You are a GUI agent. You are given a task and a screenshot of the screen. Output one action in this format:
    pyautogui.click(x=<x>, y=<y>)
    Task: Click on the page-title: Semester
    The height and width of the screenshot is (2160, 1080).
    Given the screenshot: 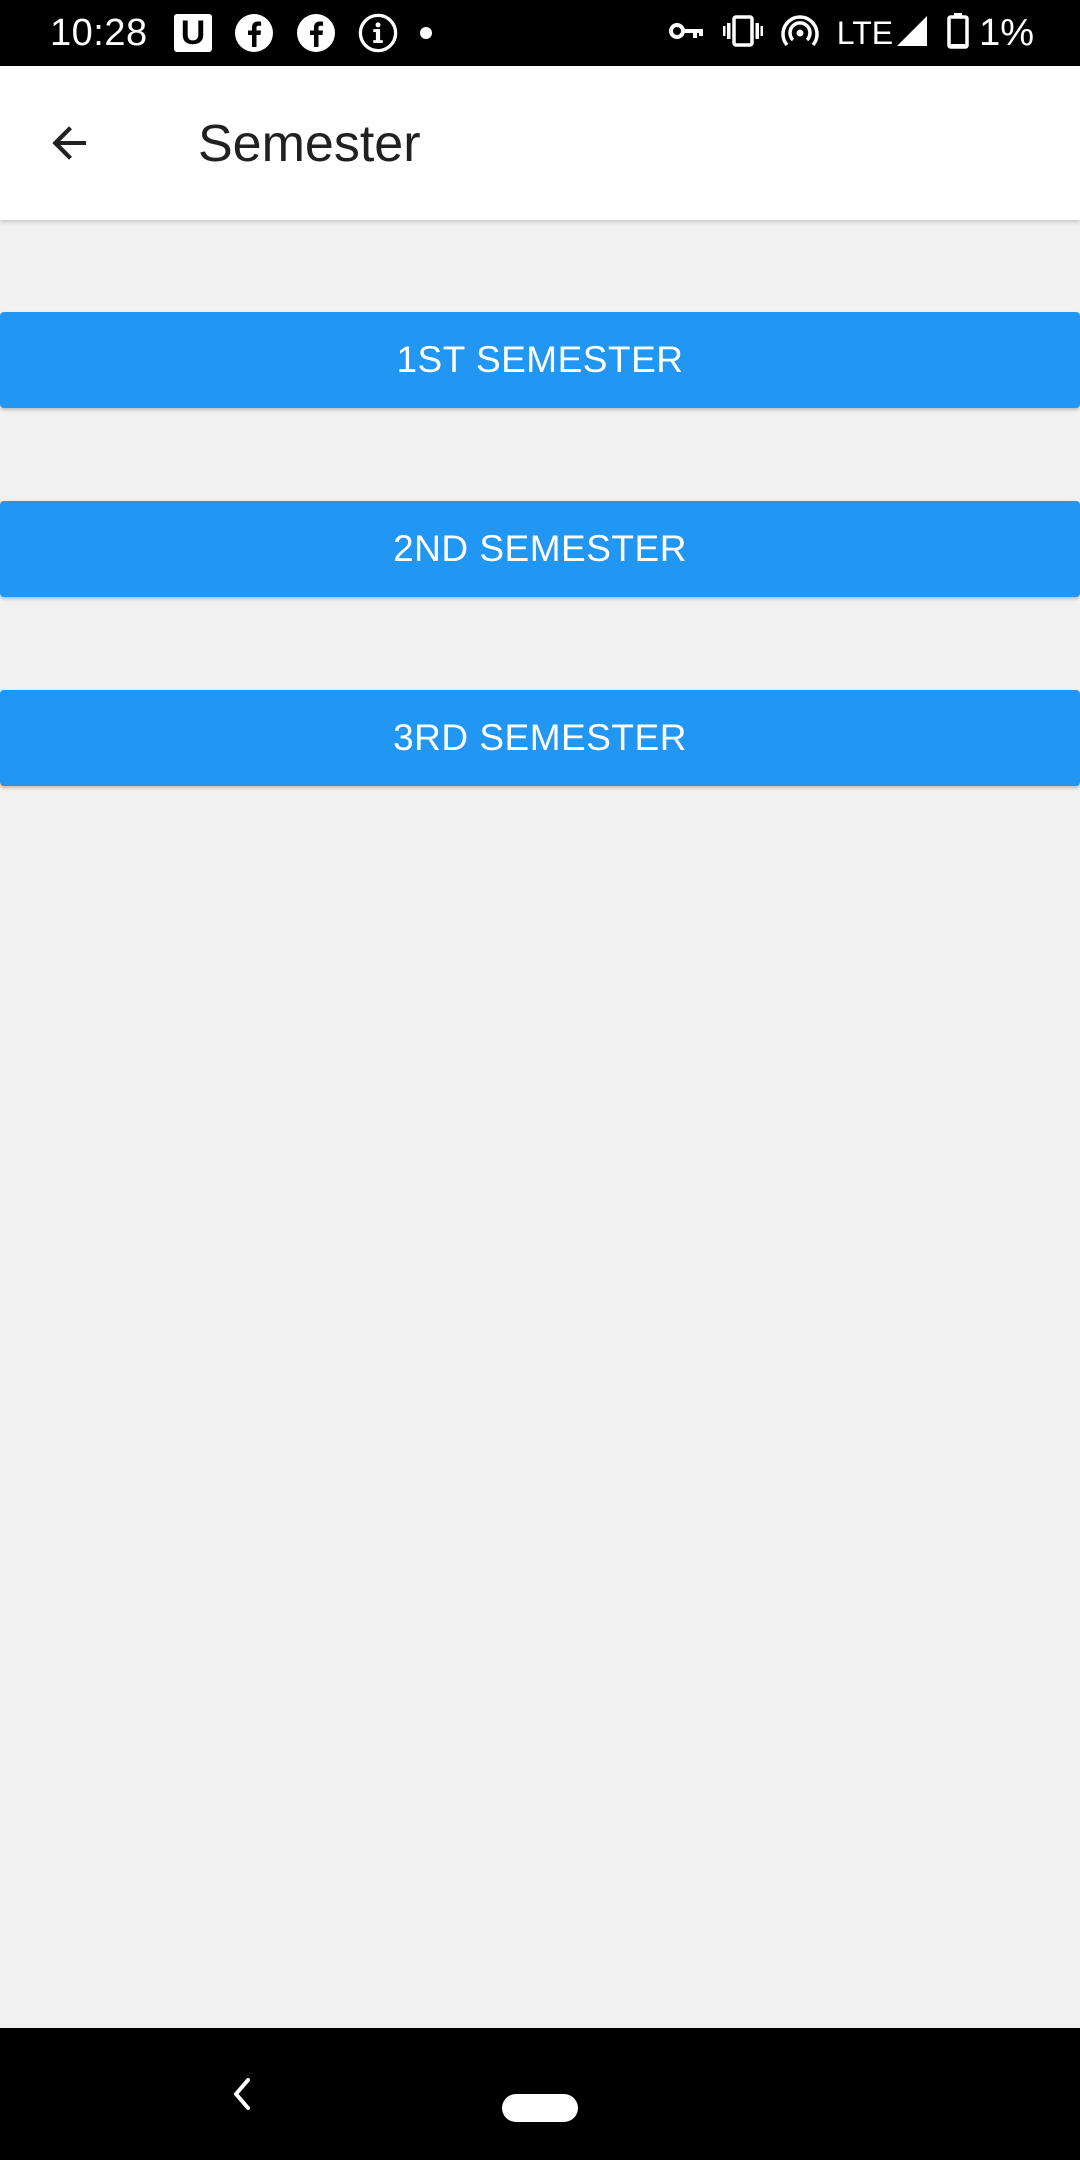 What is the action you would take?
    pyautogui.click(x=309, y=144)
    